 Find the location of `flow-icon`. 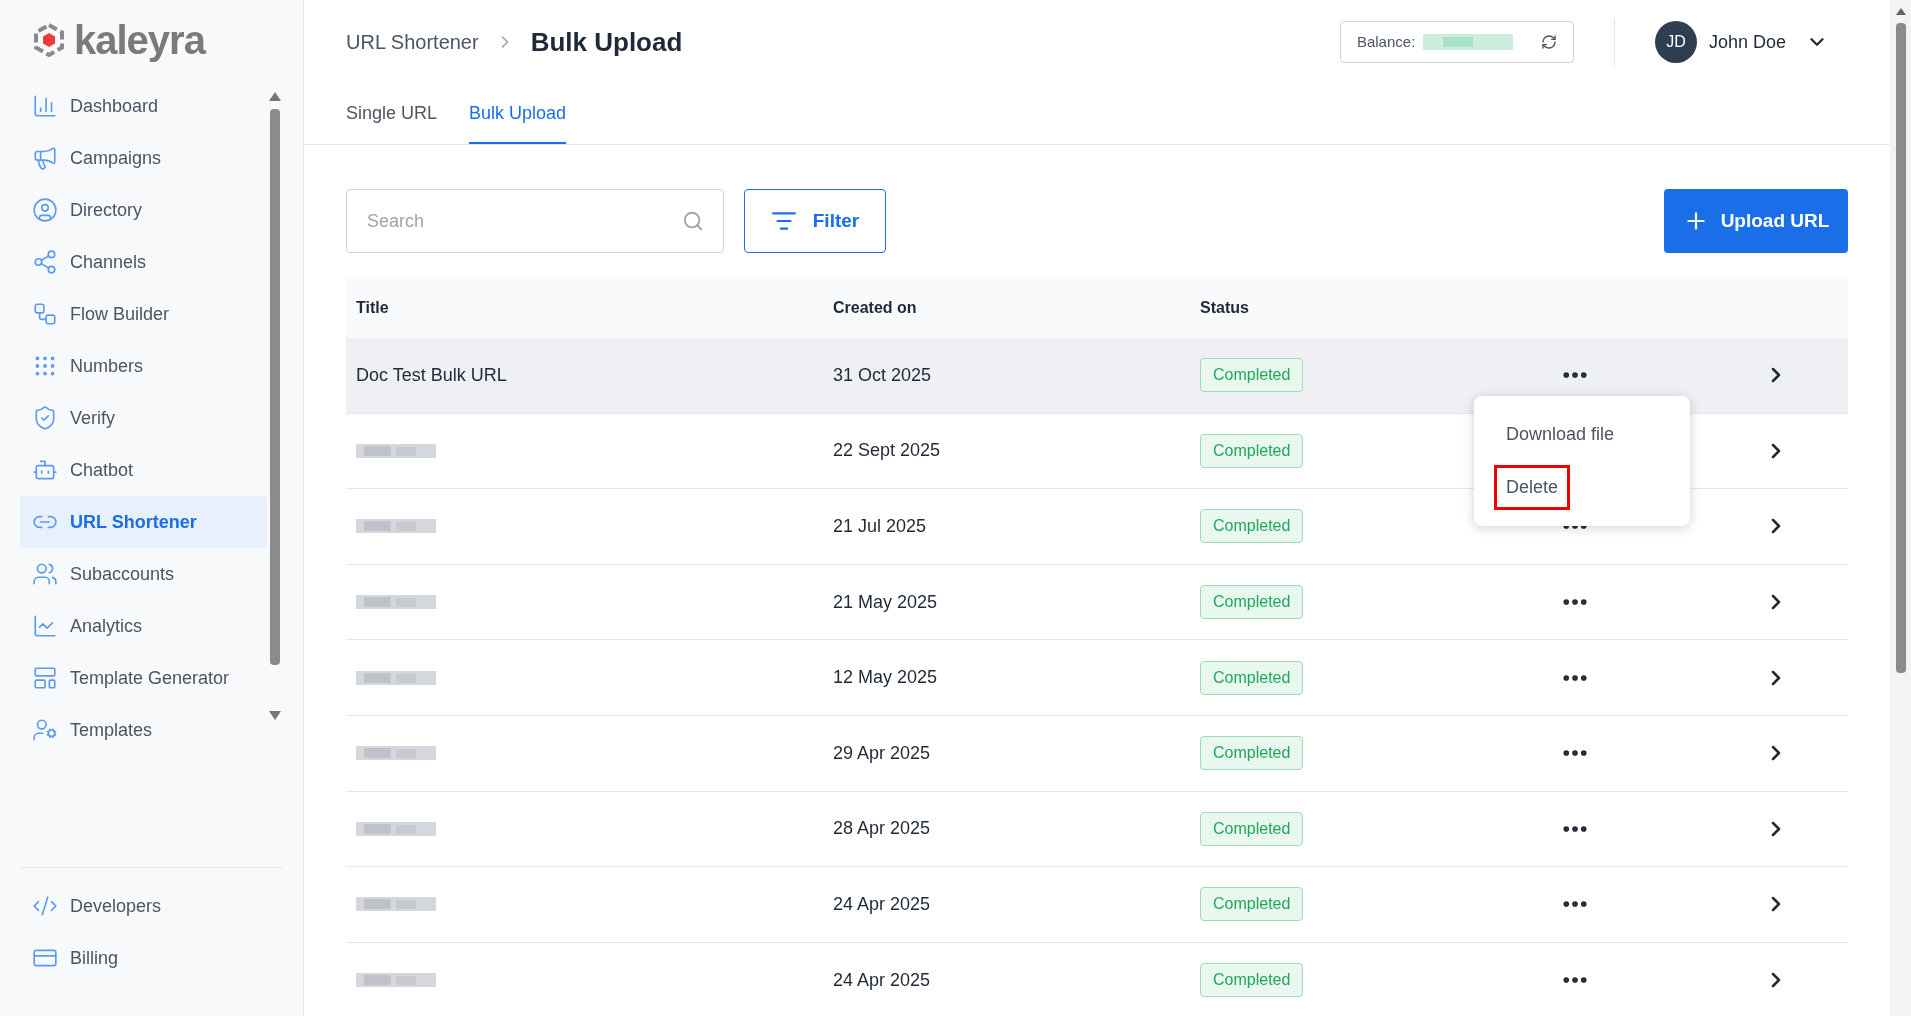

flow-icon is located at coordinates (45, 314).